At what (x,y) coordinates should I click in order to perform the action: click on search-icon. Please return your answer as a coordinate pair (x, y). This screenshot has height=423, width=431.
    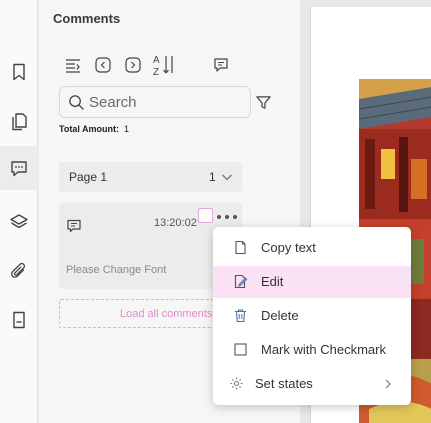
    Looking at the image, I should click on (76, 102).